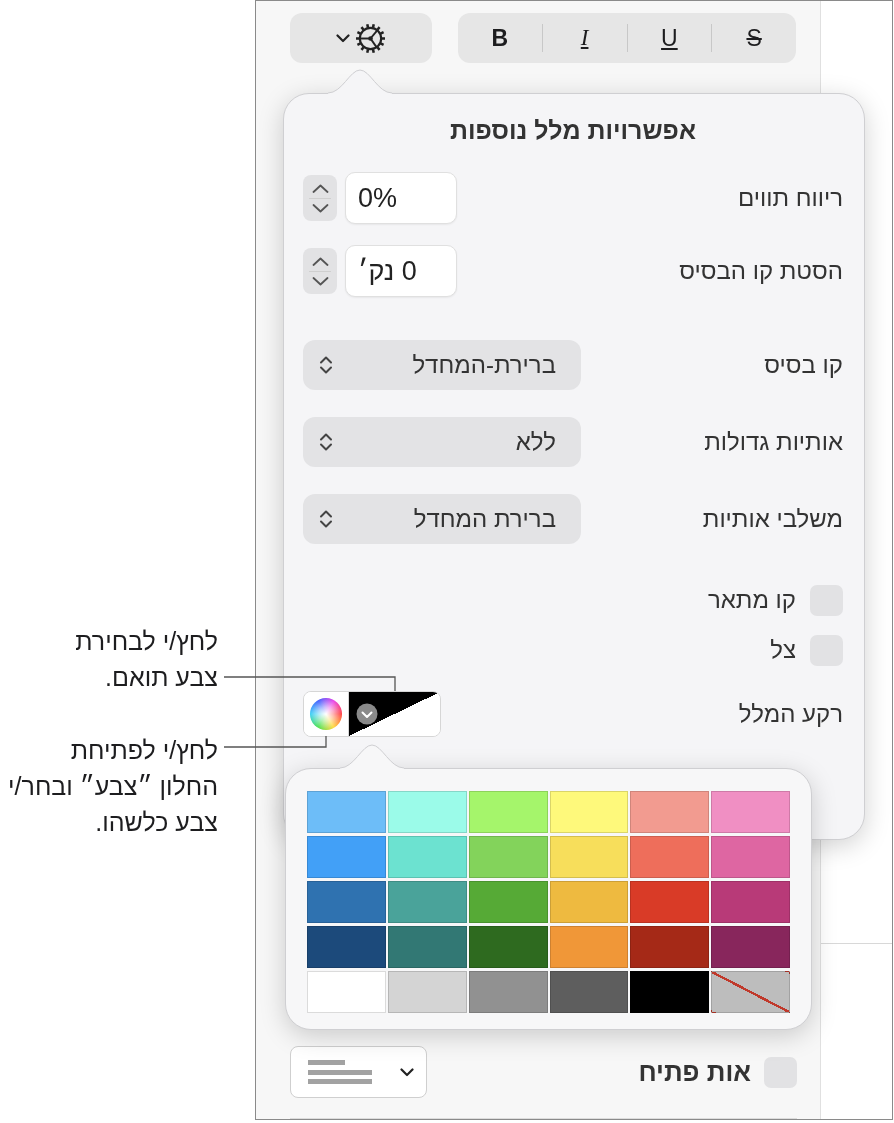  I want to click on field-label: רקע המלל, so click(790, 714).